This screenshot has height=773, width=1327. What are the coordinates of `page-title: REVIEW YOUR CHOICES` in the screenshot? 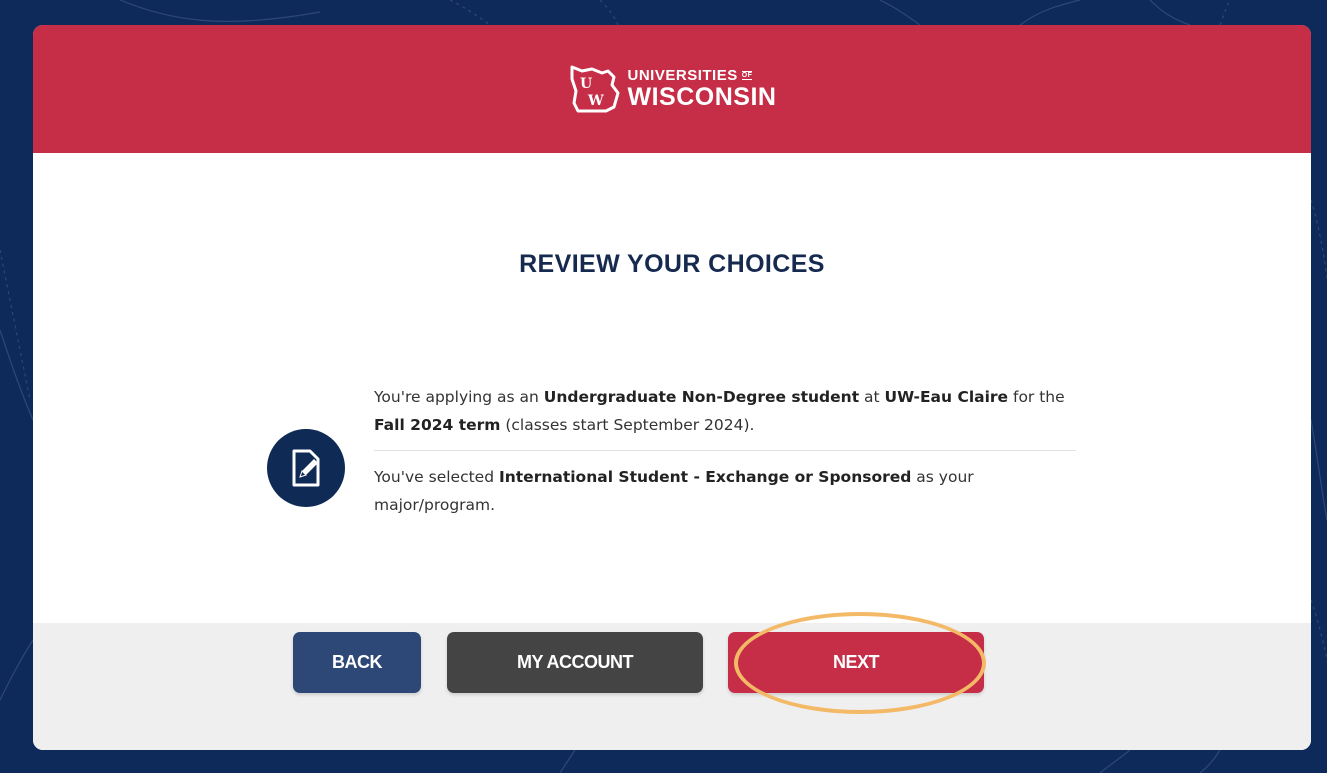 It's located at (672, 264).